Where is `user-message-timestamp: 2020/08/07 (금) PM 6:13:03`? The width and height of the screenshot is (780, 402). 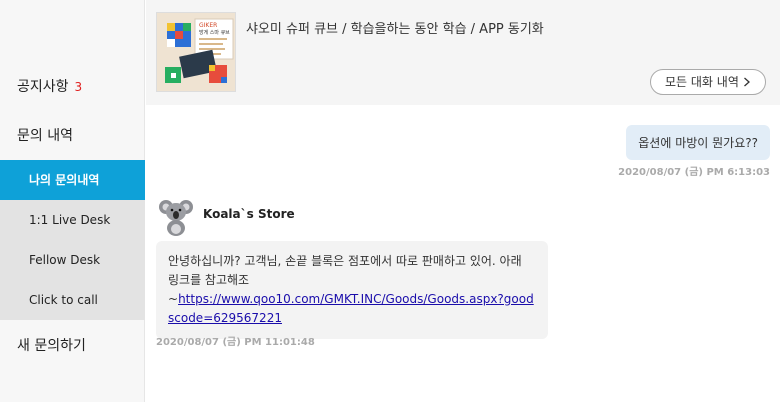
user-message-timestamp: 2020/08/07 (금) PM 6:13:03 is located at coordinates (694, 172).